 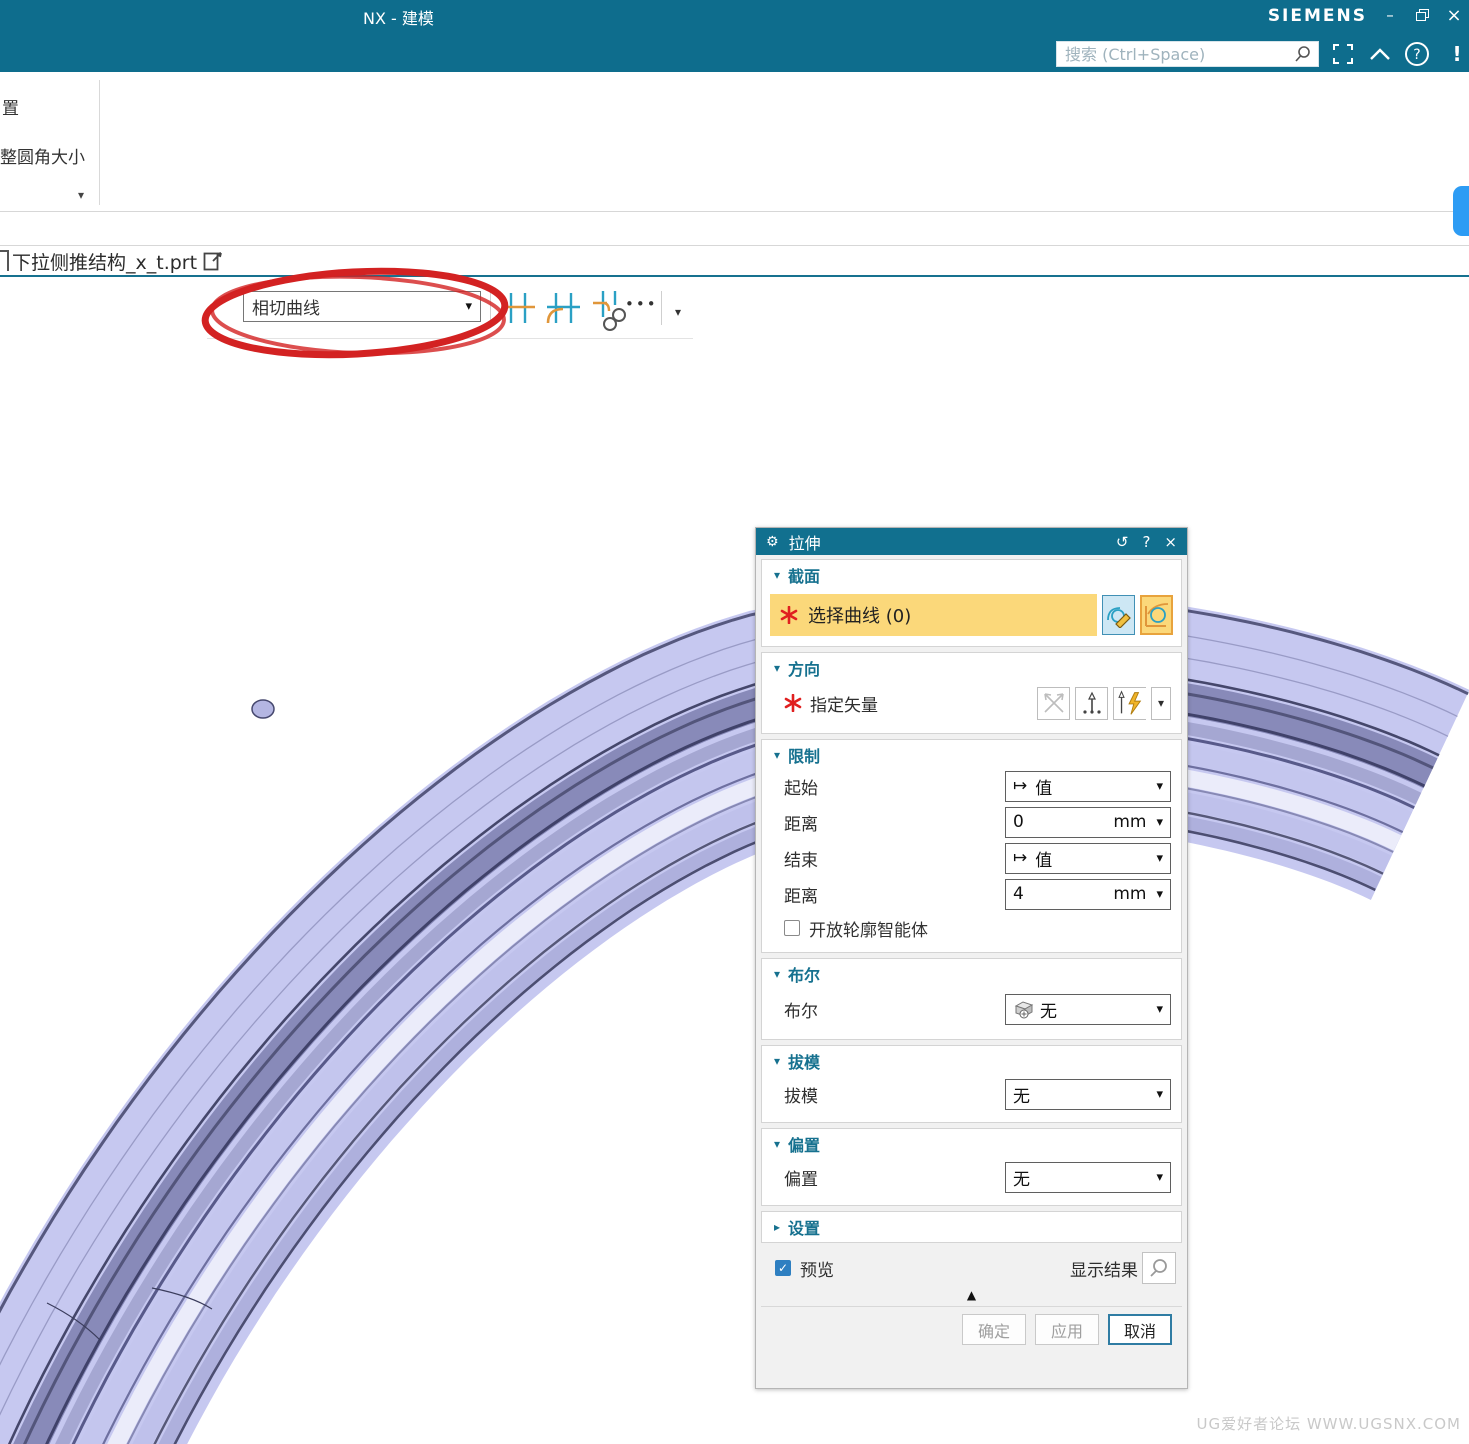 I want to click on distance1-input: 0 mm ▾, so click(x=1088, y=822).